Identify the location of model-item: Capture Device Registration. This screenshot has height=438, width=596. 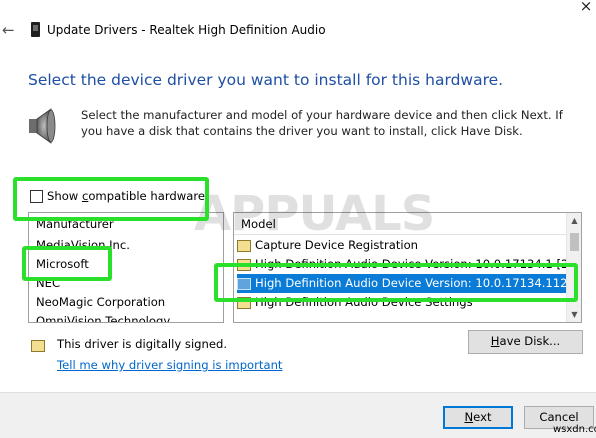
(401, 245).